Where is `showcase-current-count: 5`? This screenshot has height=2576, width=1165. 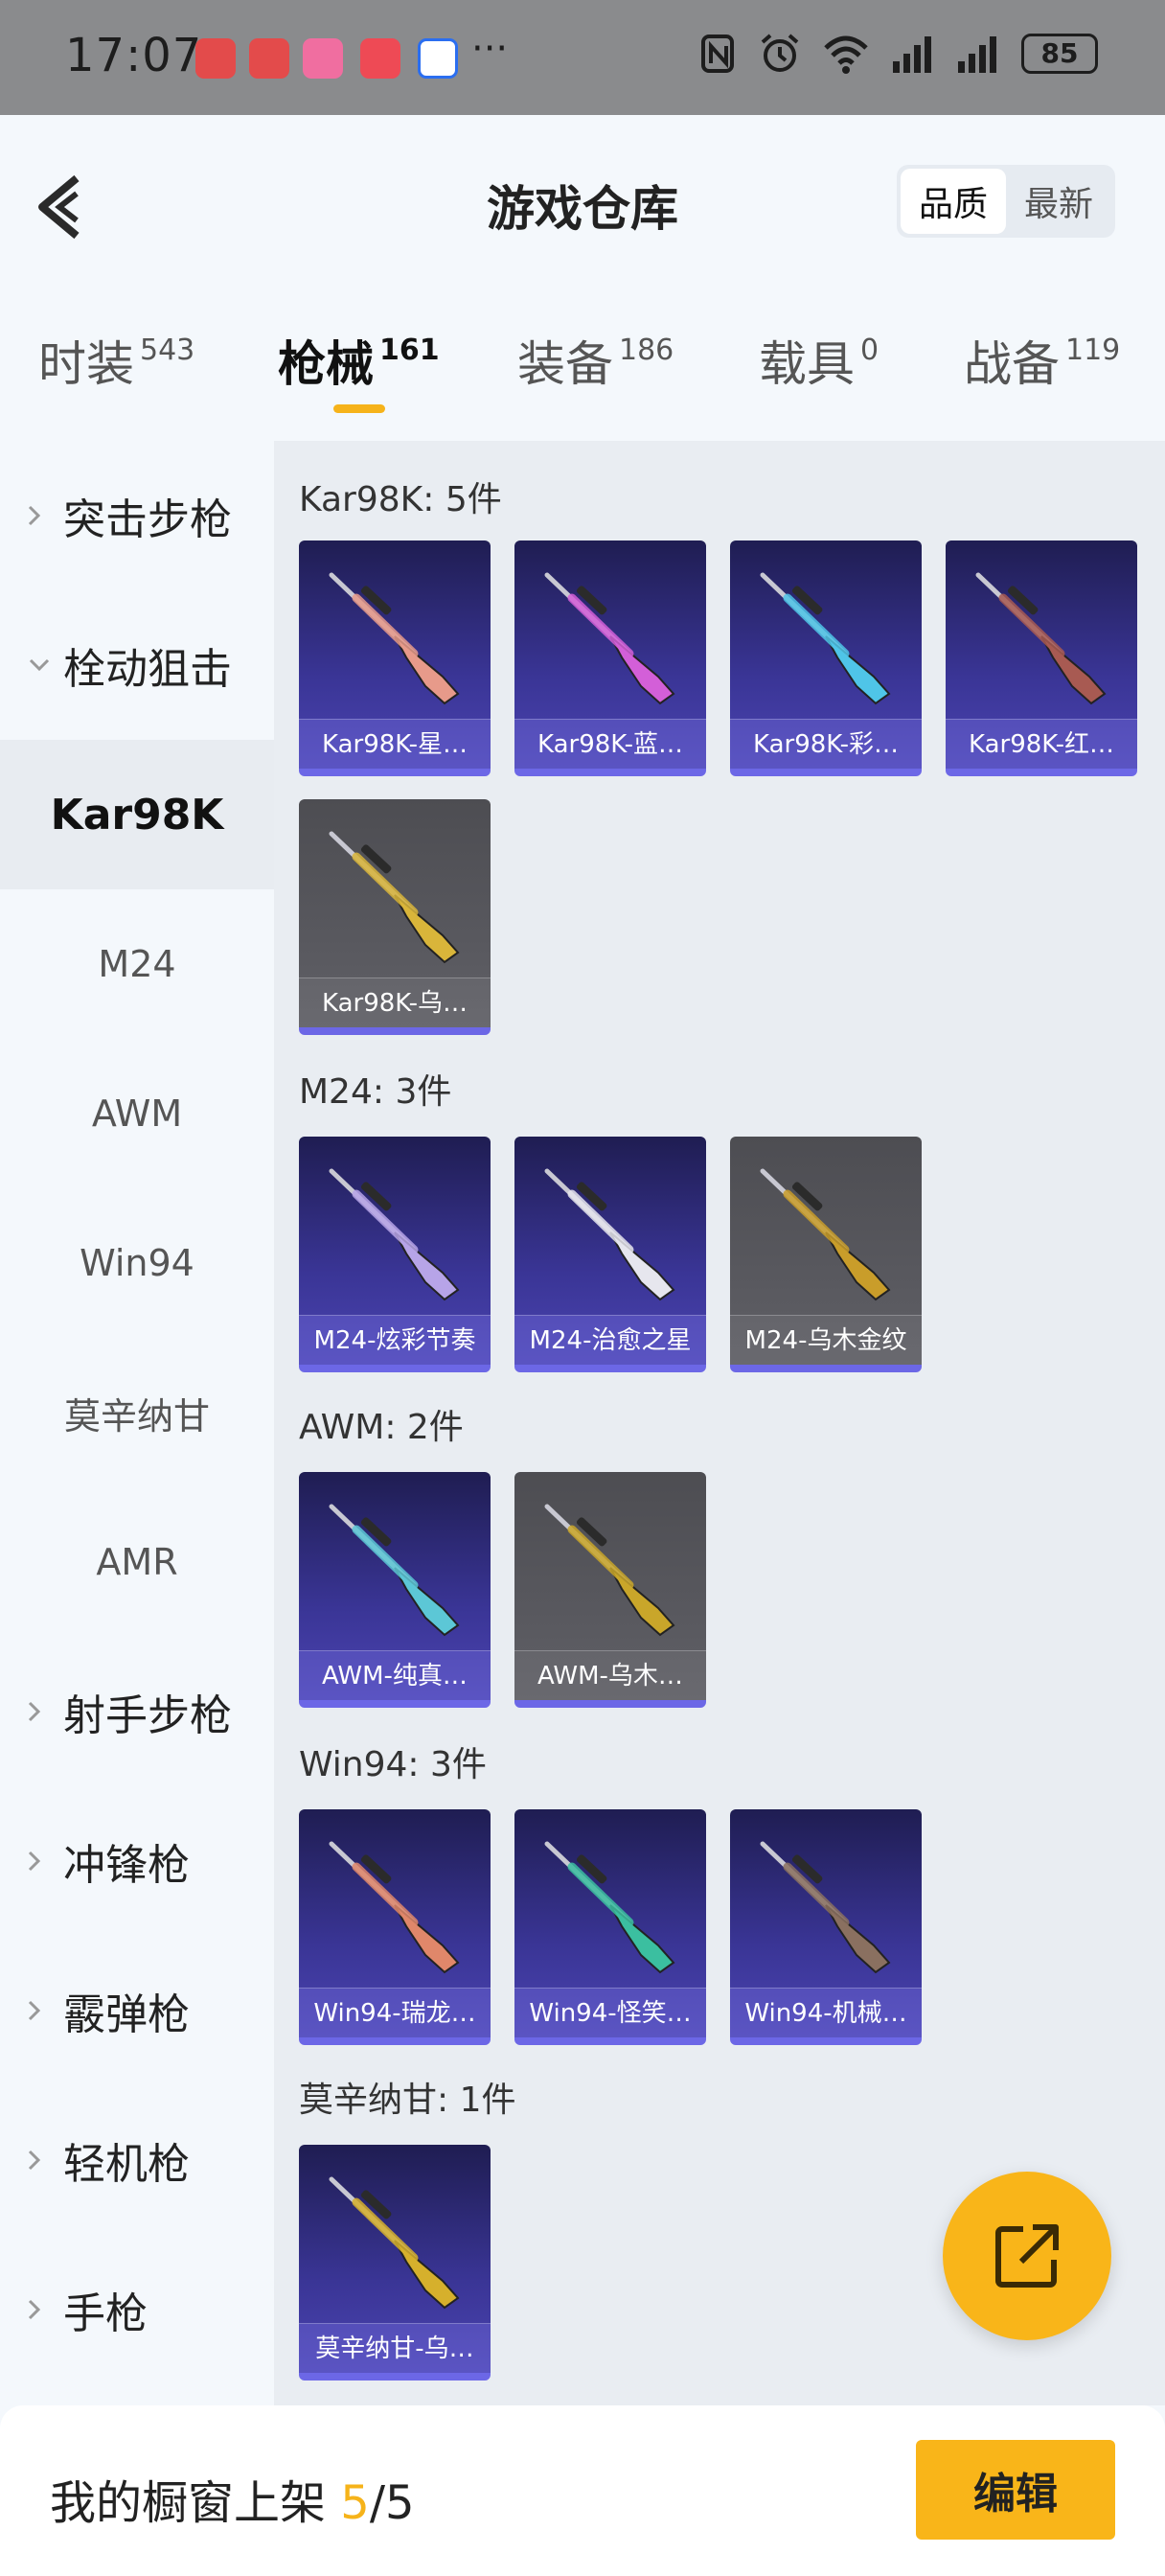
showcase-current-count: 5 is located at coordinates (355, 2503).